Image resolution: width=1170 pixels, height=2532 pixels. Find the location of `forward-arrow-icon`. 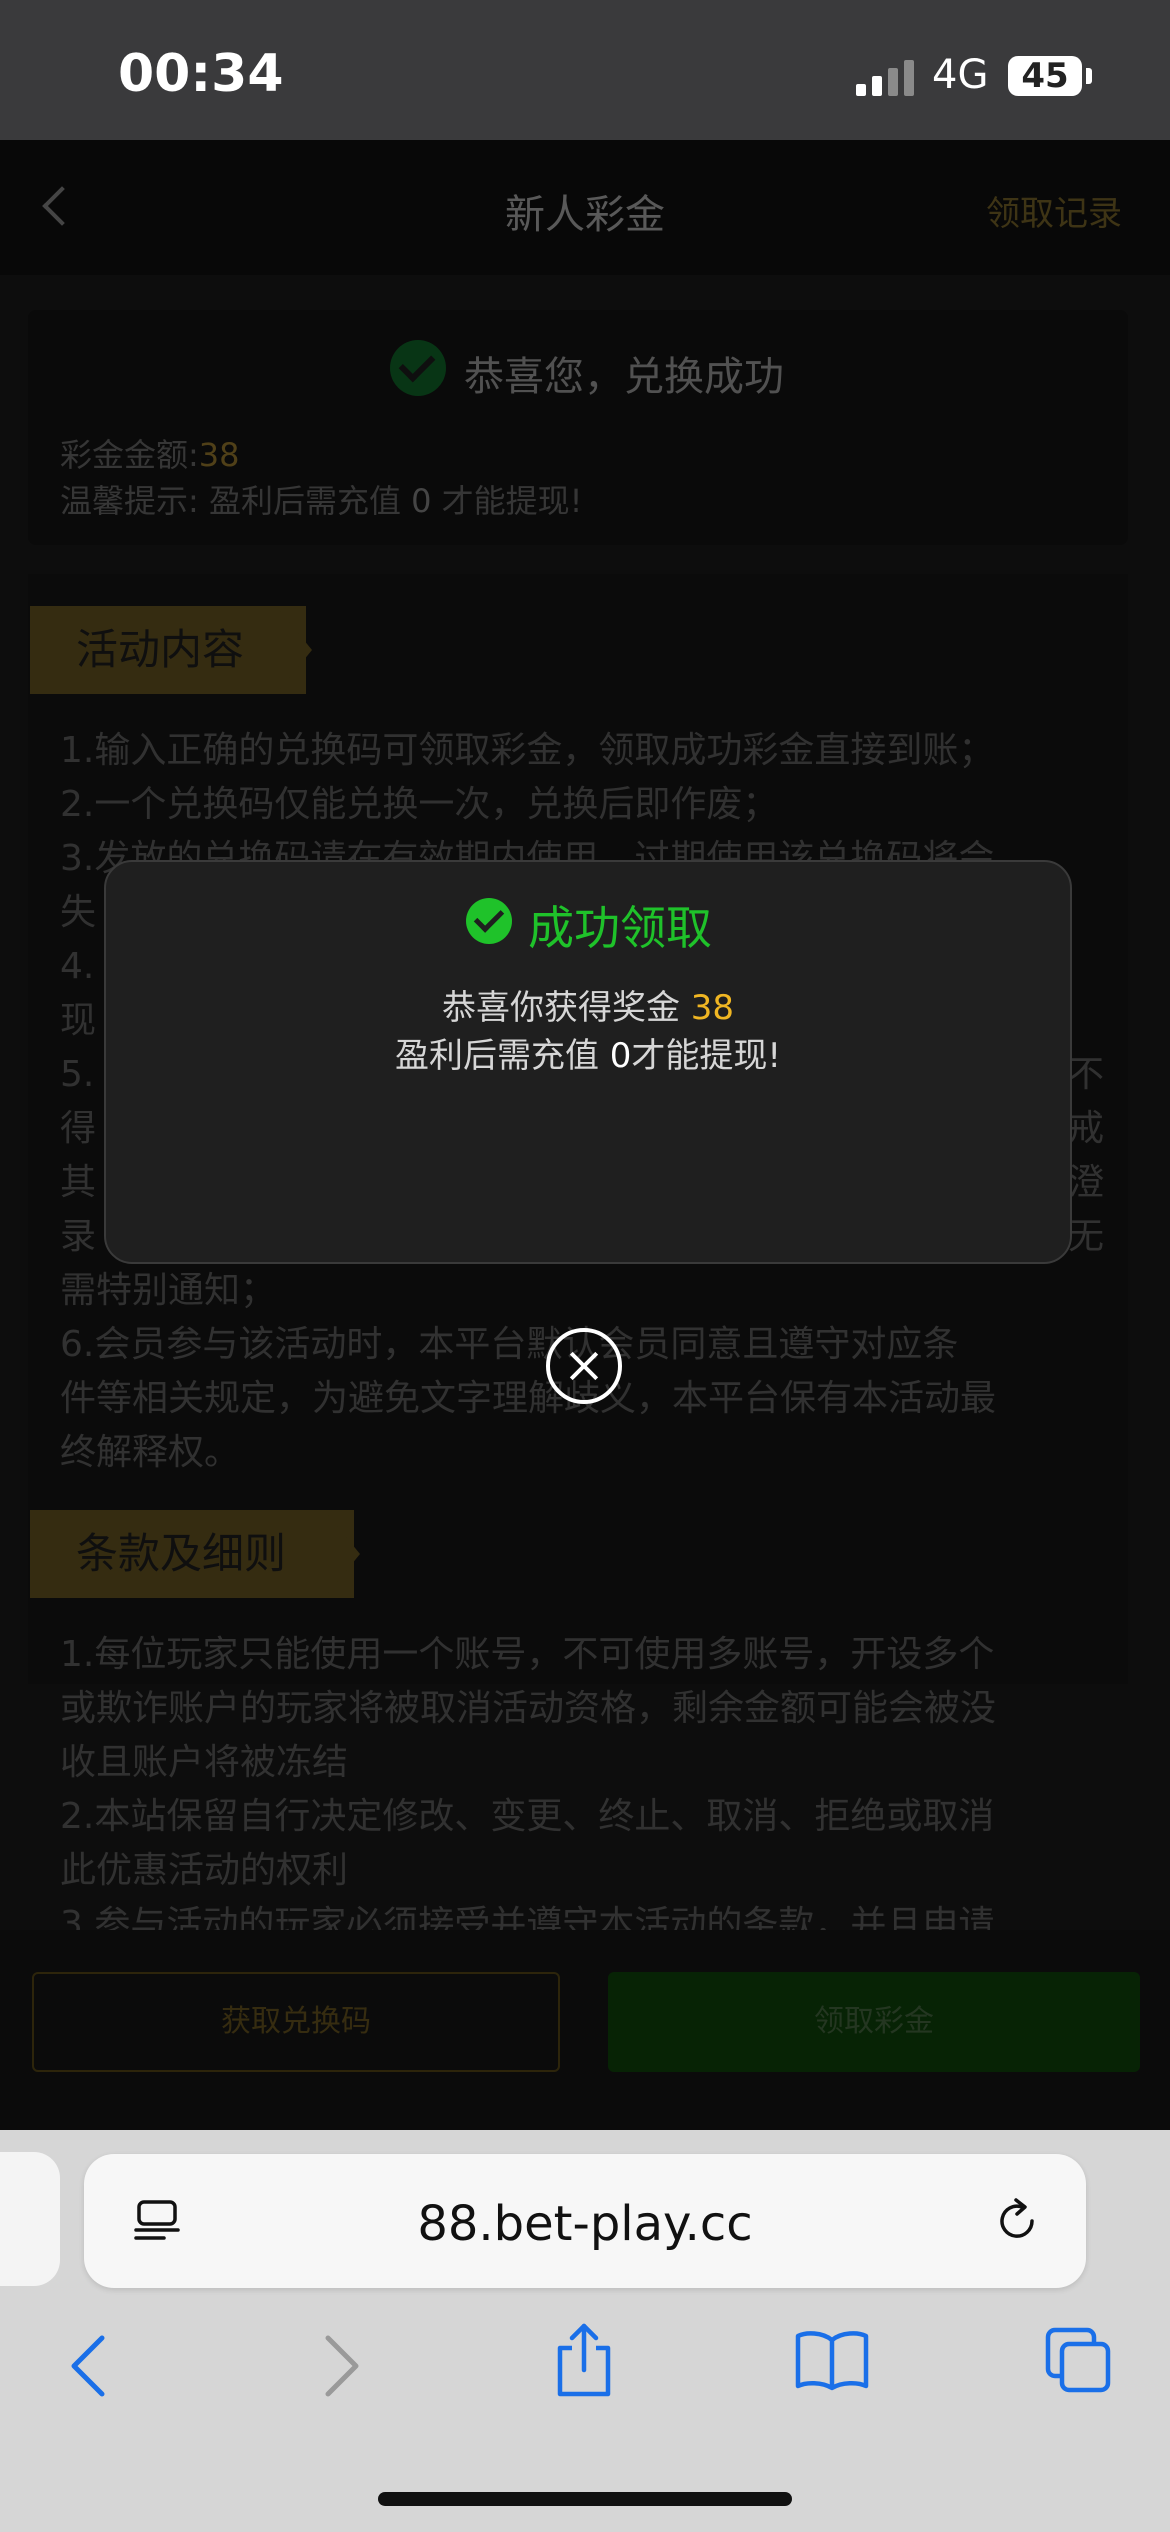

forward-arrow-icon is located at coordinates (341, 2366).